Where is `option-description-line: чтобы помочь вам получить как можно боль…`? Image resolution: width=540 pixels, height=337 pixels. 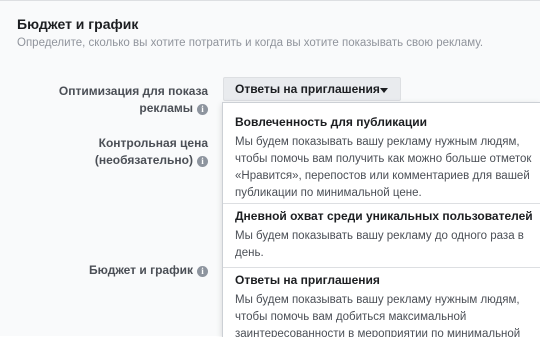
option-description-line: чтобы помочь вам получить как можно боль… is located at coordinates (383, 159).